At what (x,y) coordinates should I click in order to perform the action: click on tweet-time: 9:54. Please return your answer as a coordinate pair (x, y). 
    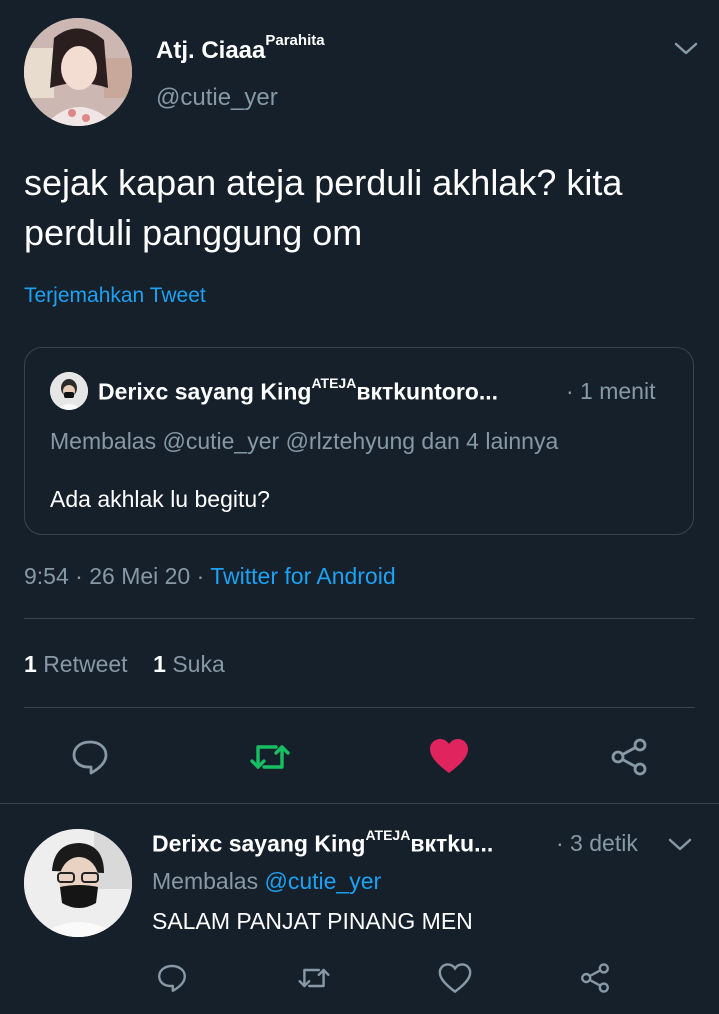
    Looking at the image, I should click on (46, 576).